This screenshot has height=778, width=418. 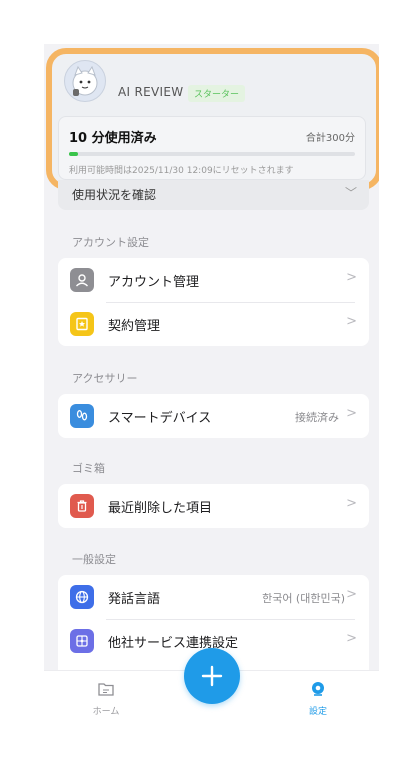 What do you see at coordinates (318, 699) in the screenshot?
I see `tab-settings: 設定` at bounding box center [318, 699].